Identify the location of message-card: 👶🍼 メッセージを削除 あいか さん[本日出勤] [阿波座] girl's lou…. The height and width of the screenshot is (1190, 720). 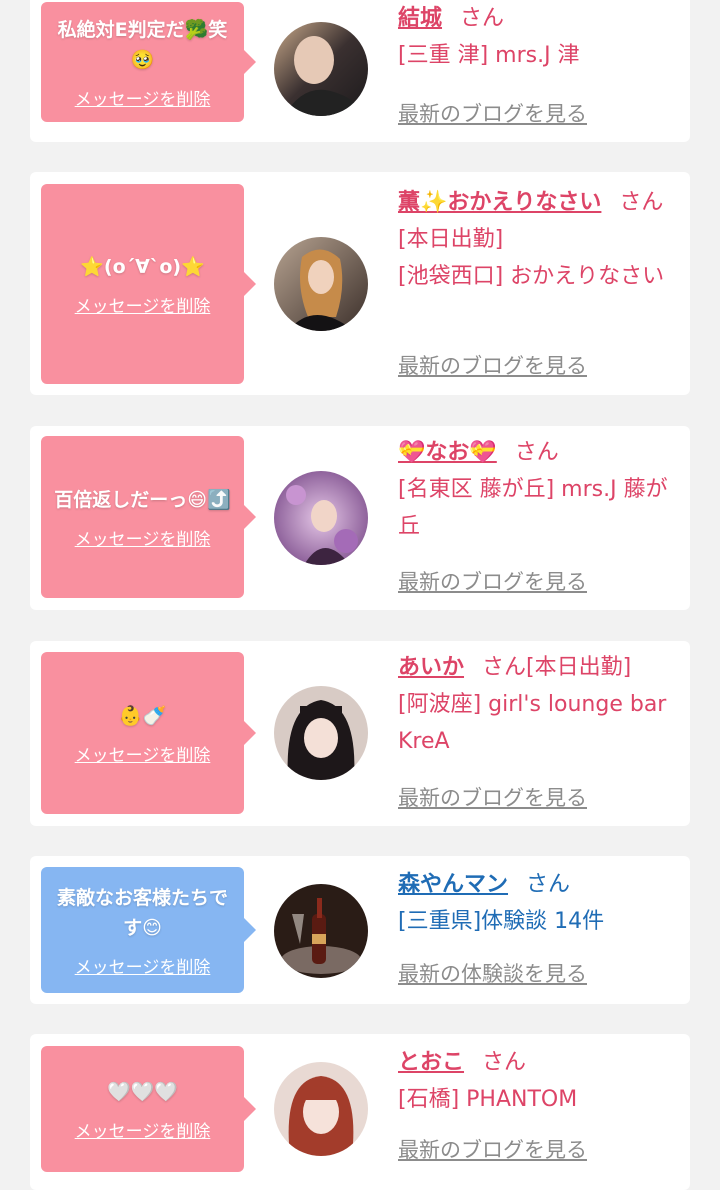
(360, 733).